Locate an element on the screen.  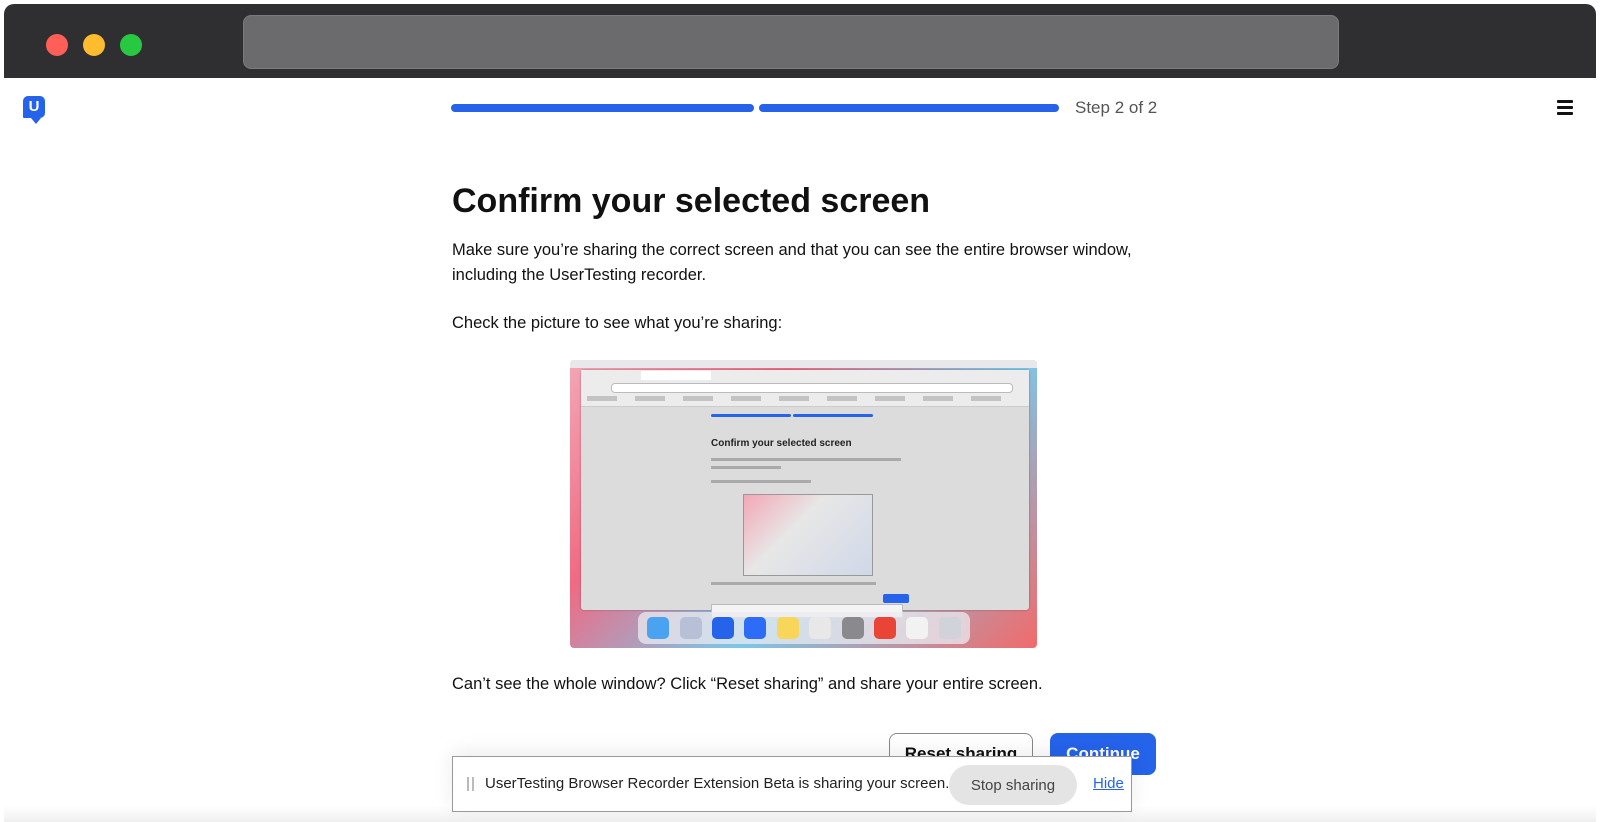
preview-browser-window: Confirm your selected screen is located at coordinates (805, 494).